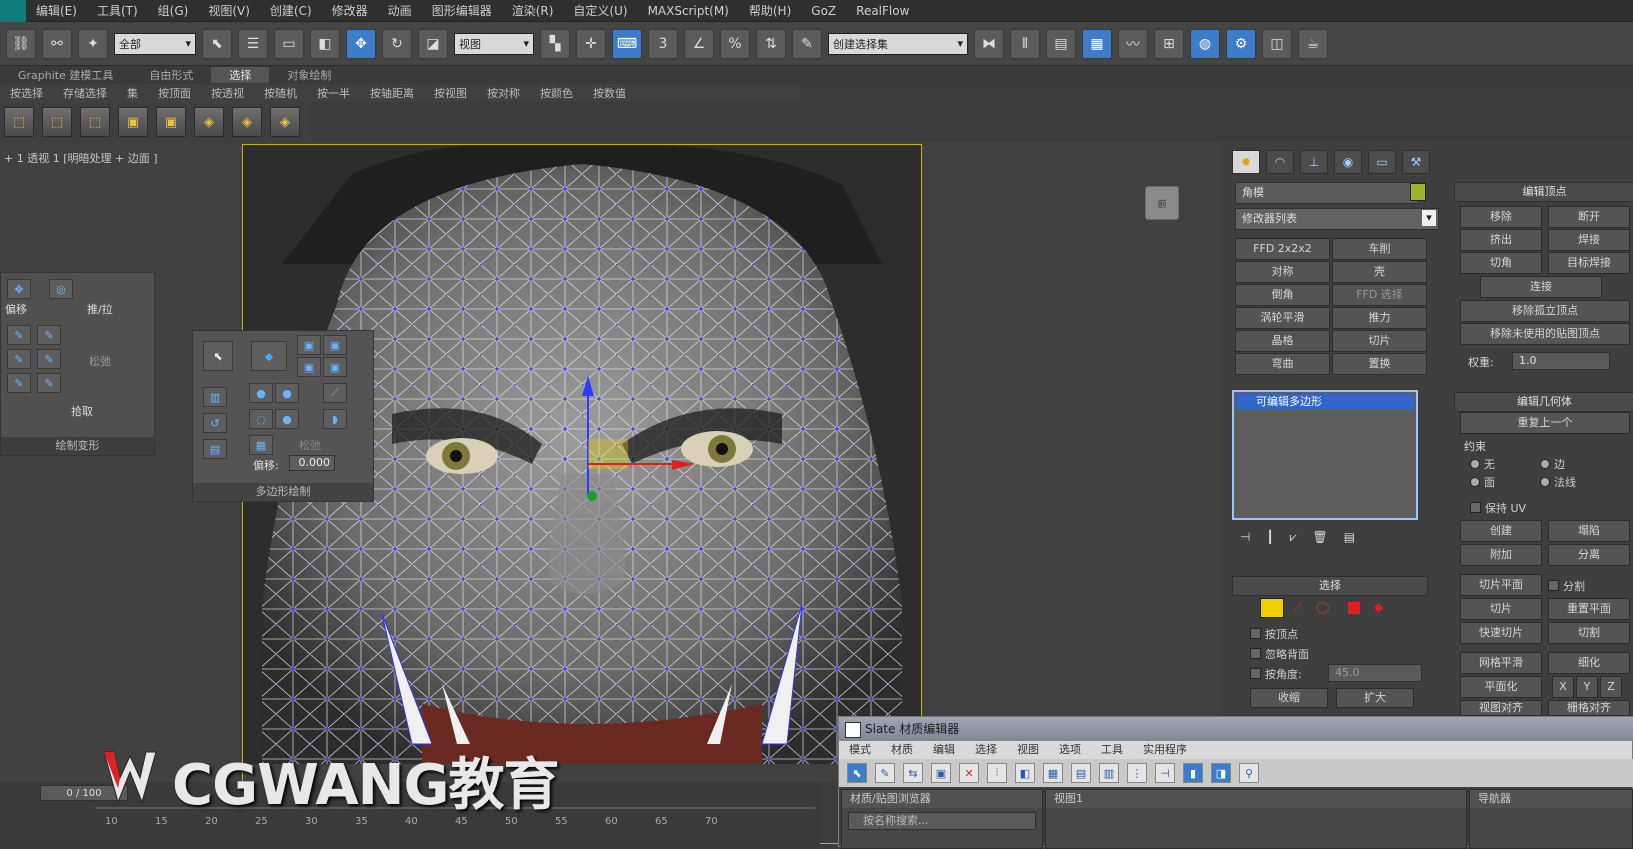 The width and height of the screenshot is (1633, 849). I want to click on tab-graphite-modeling: Graphite 建模工具, so click(65, 75).